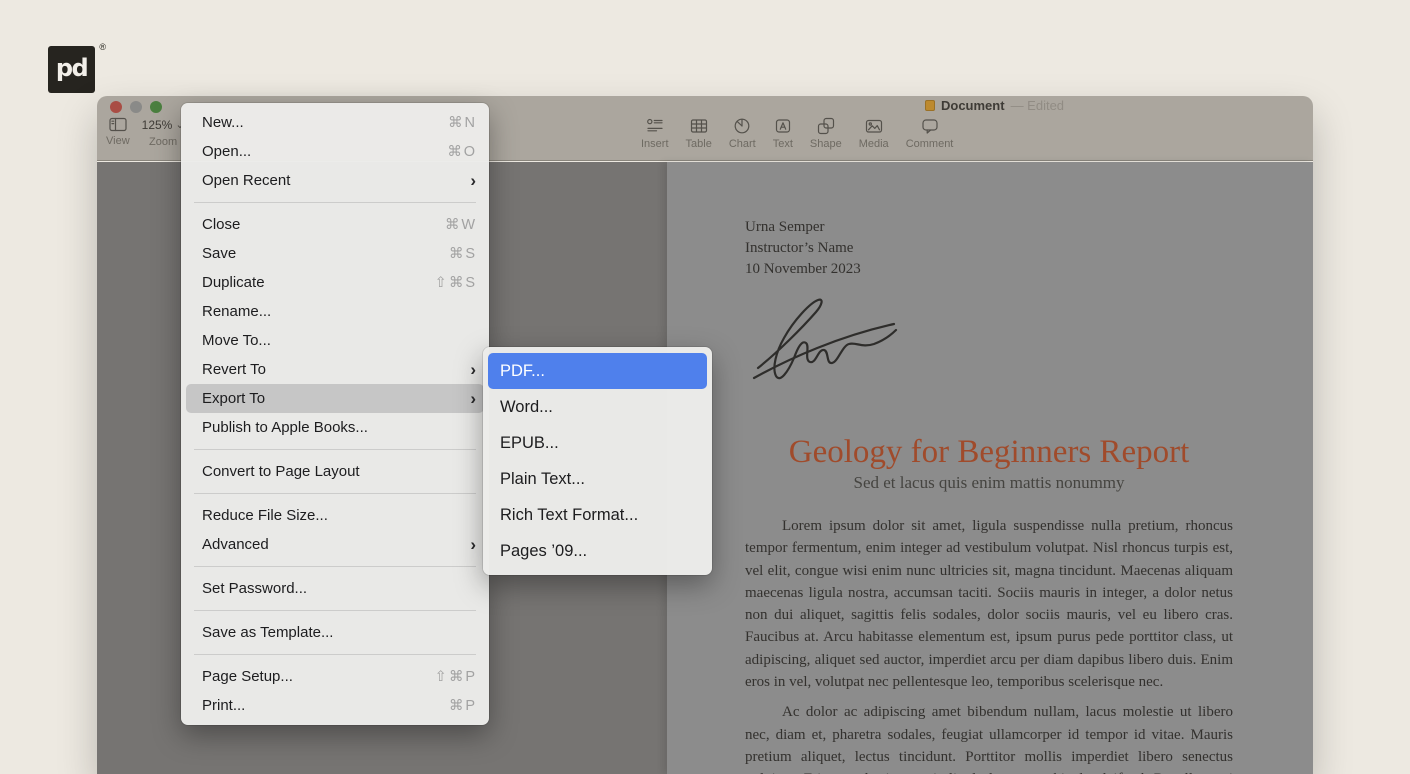  Describe the element at coordinates (335, 676) in the screenshot. I see `menu-item-page-setup: Page Setup... ⇧⌘P` at that location.